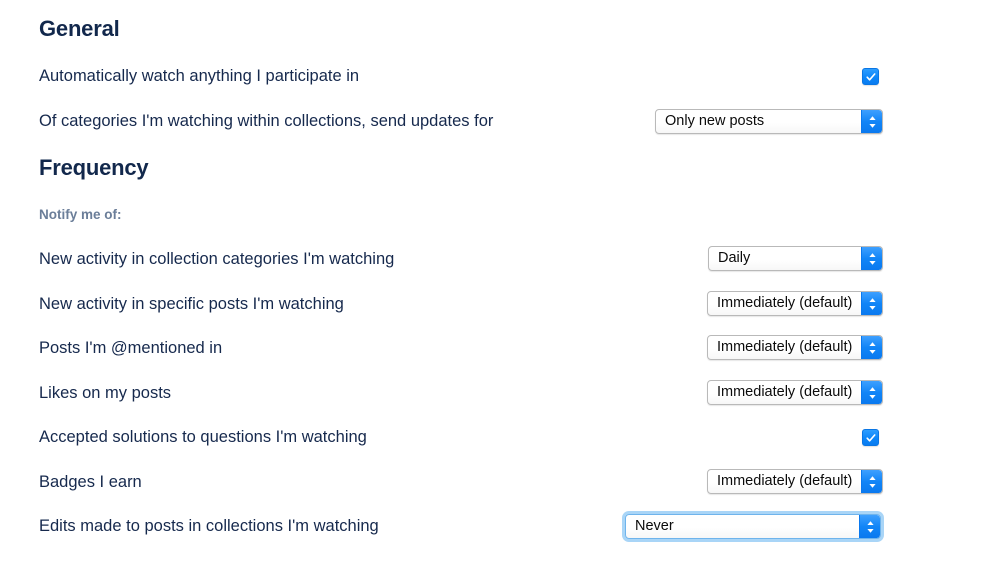 Image resolution: width=998 pixels, height=581 pixels. Describe the element at coordinates (795, 258) in the screenshot. I see `collection-categories-select: Daily` at that location.